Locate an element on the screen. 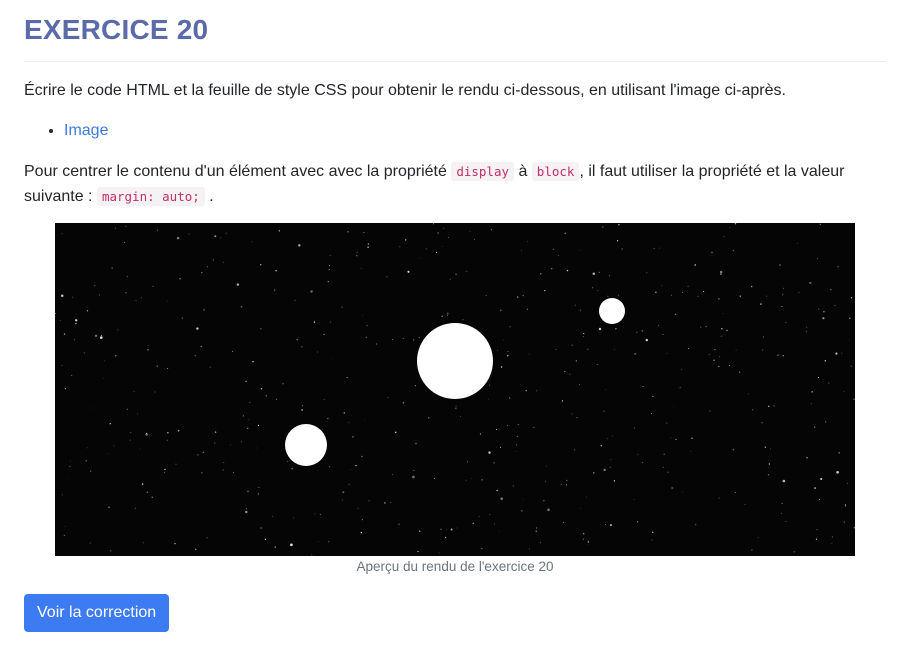  image-link: Image is located at coordinates (86, 130).